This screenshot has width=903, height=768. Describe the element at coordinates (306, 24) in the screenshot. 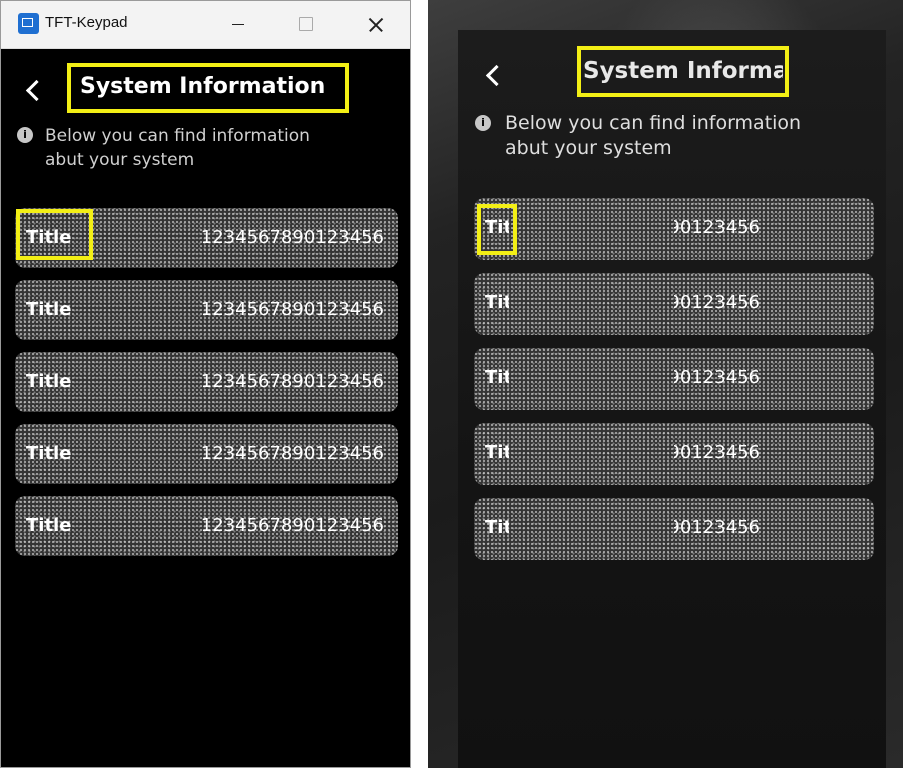

I see `maximize-button` at that location.